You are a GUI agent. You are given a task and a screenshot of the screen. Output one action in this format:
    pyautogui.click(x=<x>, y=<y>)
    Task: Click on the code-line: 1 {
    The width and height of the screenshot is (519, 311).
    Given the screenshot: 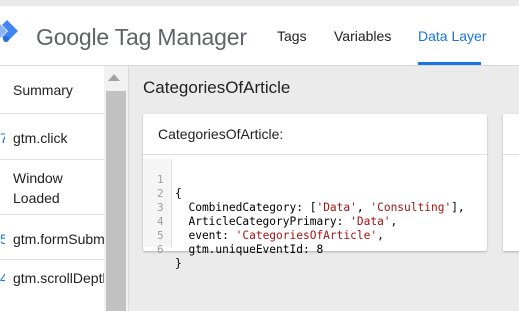 What is the action you would take?
    pyautogui.click(x=170, y=179)
    